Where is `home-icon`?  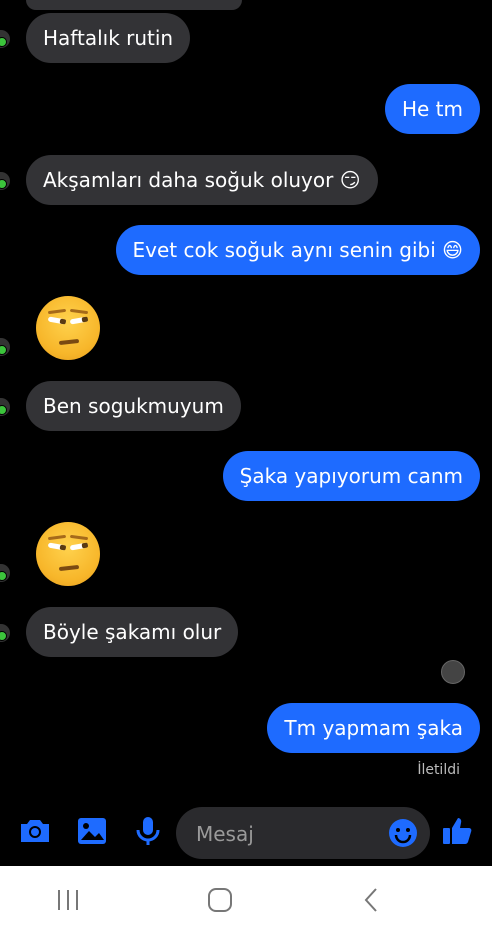 home-icon is located at coordinates (220, 900).